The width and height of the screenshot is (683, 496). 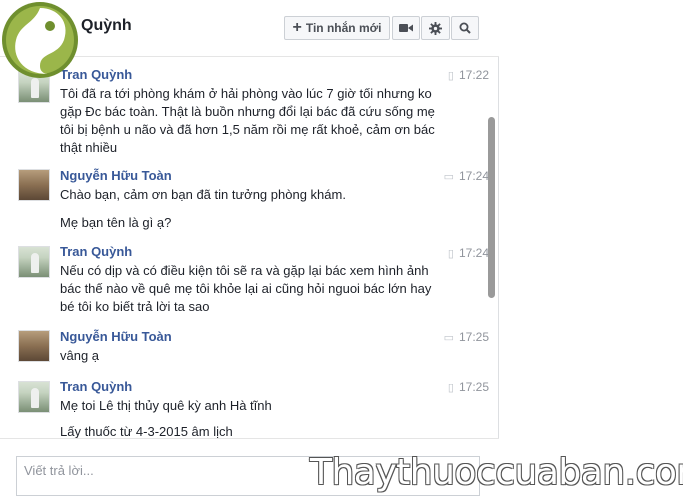 I want to click on timestamp: ▭ 17:24, so click(x=466, y=176).